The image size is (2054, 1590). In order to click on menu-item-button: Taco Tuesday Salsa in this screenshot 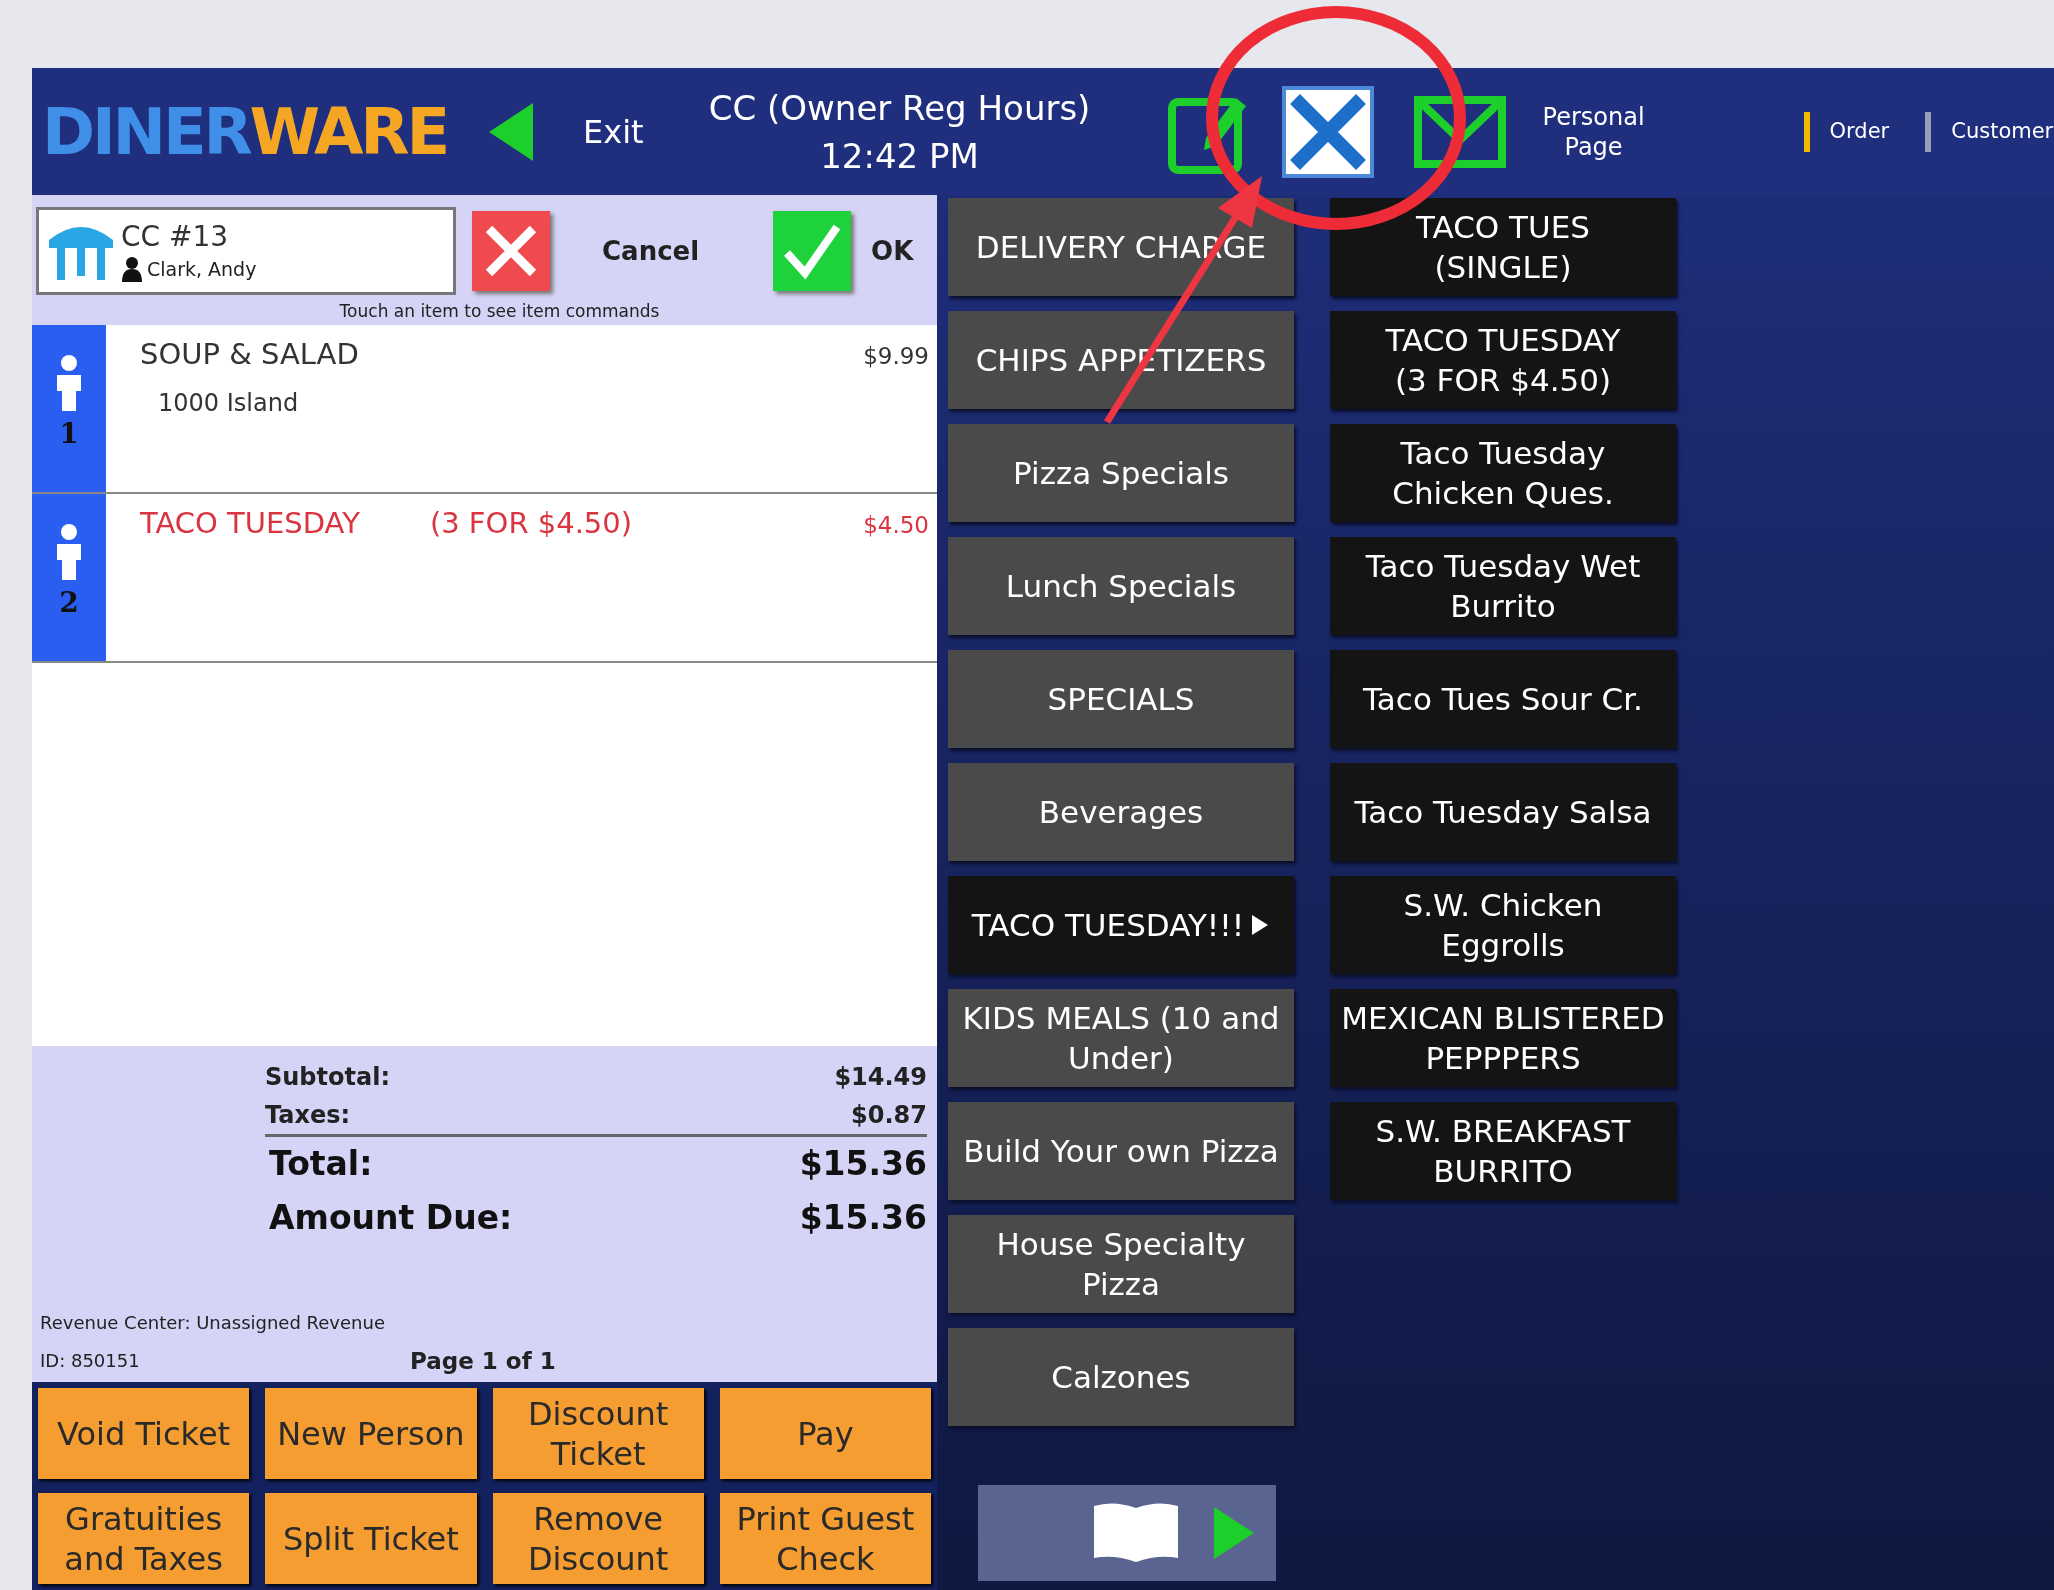, I will do `click(1503, 812)`.